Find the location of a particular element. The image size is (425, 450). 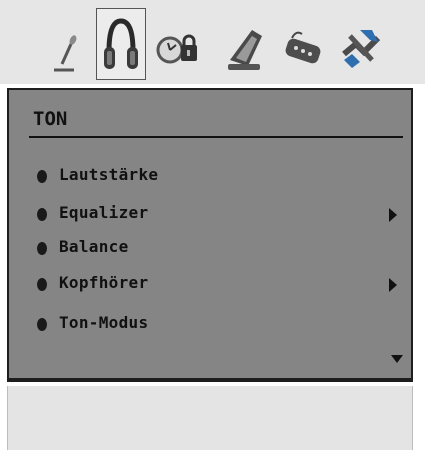

headphones-icon is located at coordinates (121, 43).